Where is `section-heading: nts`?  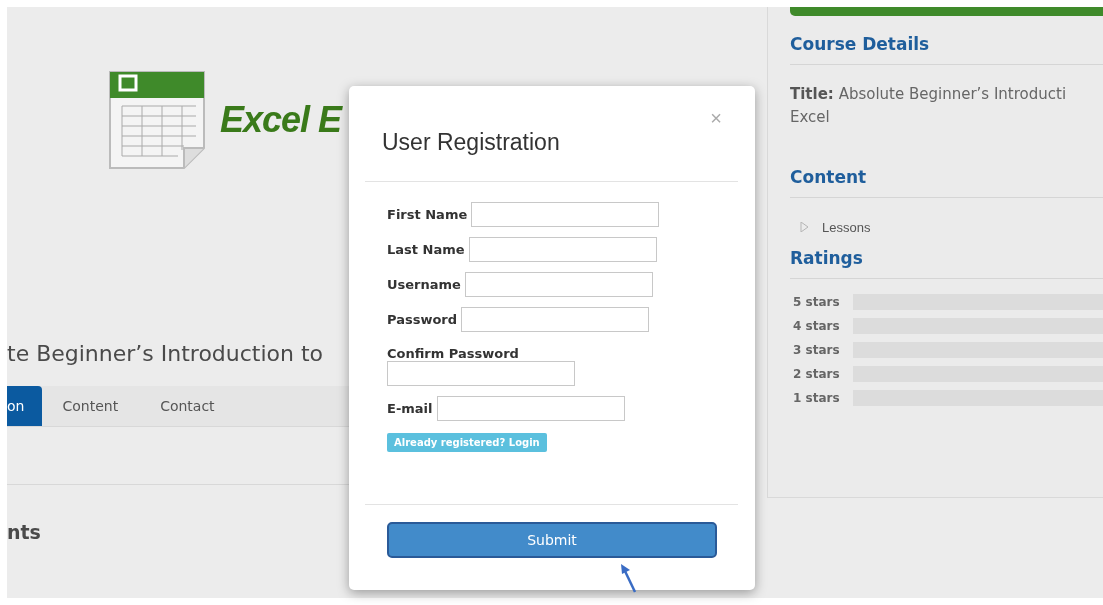 section-heading: nts is located at coordinates (24, 532).